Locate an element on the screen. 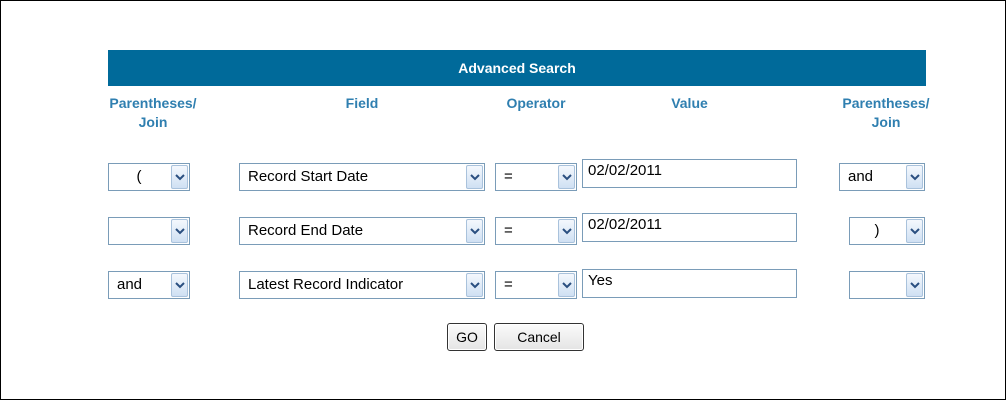 The image size is (1008, 400). column-header-operator: Operator is located at coordinates (536, 103).